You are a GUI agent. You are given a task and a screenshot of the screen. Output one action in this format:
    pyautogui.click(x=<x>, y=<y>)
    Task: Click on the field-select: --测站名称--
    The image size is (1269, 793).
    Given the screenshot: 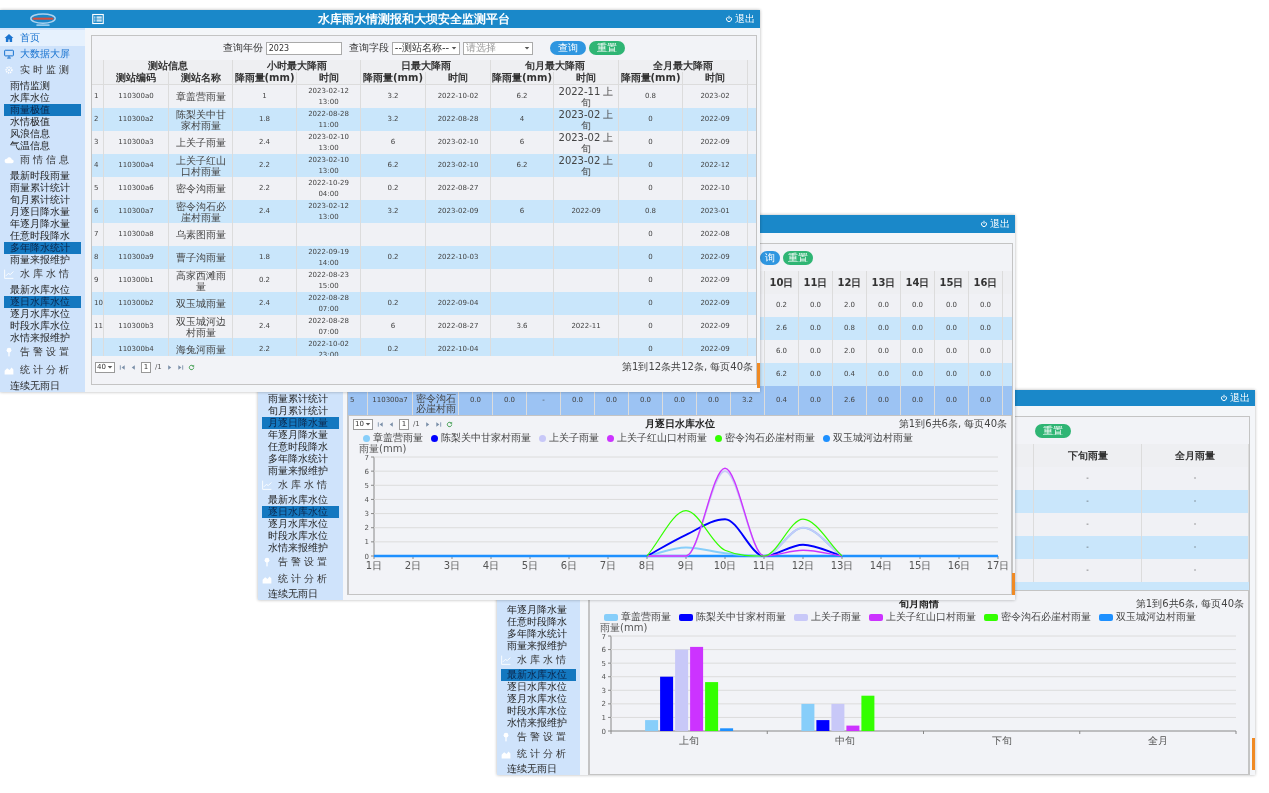 What is the action you would take?
    pyautogui.click(x=426, y=48)
    